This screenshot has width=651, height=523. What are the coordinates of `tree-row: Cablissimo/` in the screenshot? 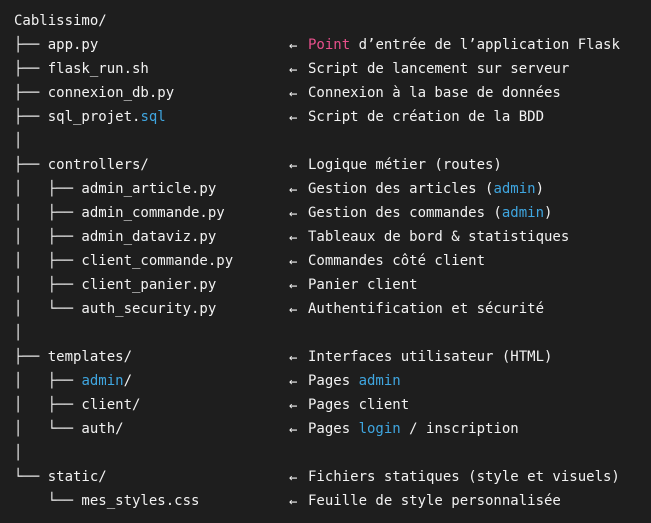 It's located at (325, 21).